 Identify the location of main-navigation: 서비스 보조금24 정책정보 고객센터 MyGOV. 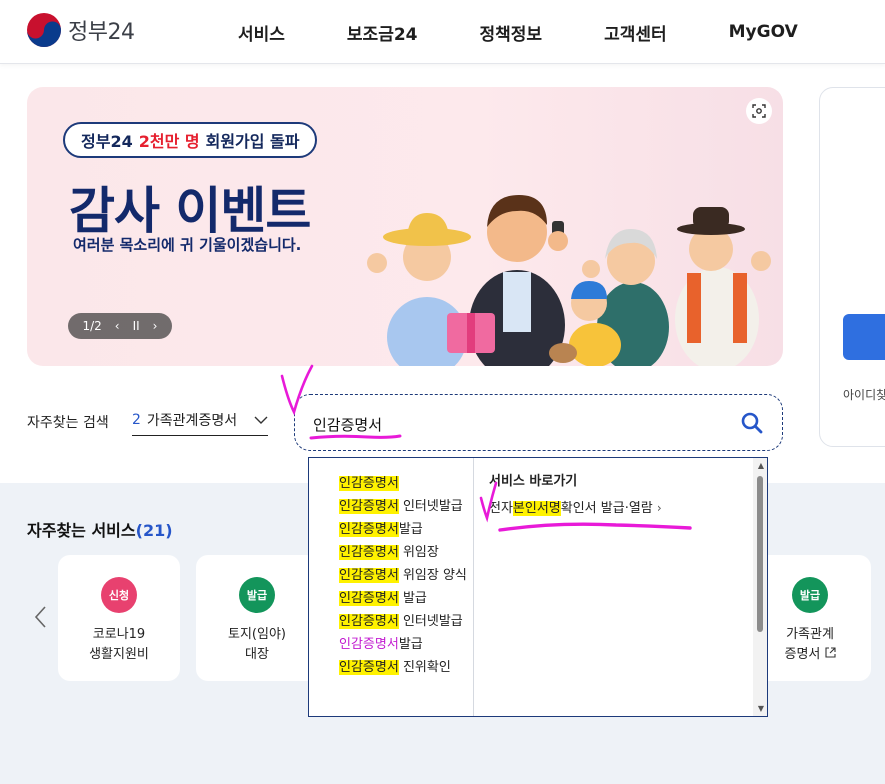
(518, 32).